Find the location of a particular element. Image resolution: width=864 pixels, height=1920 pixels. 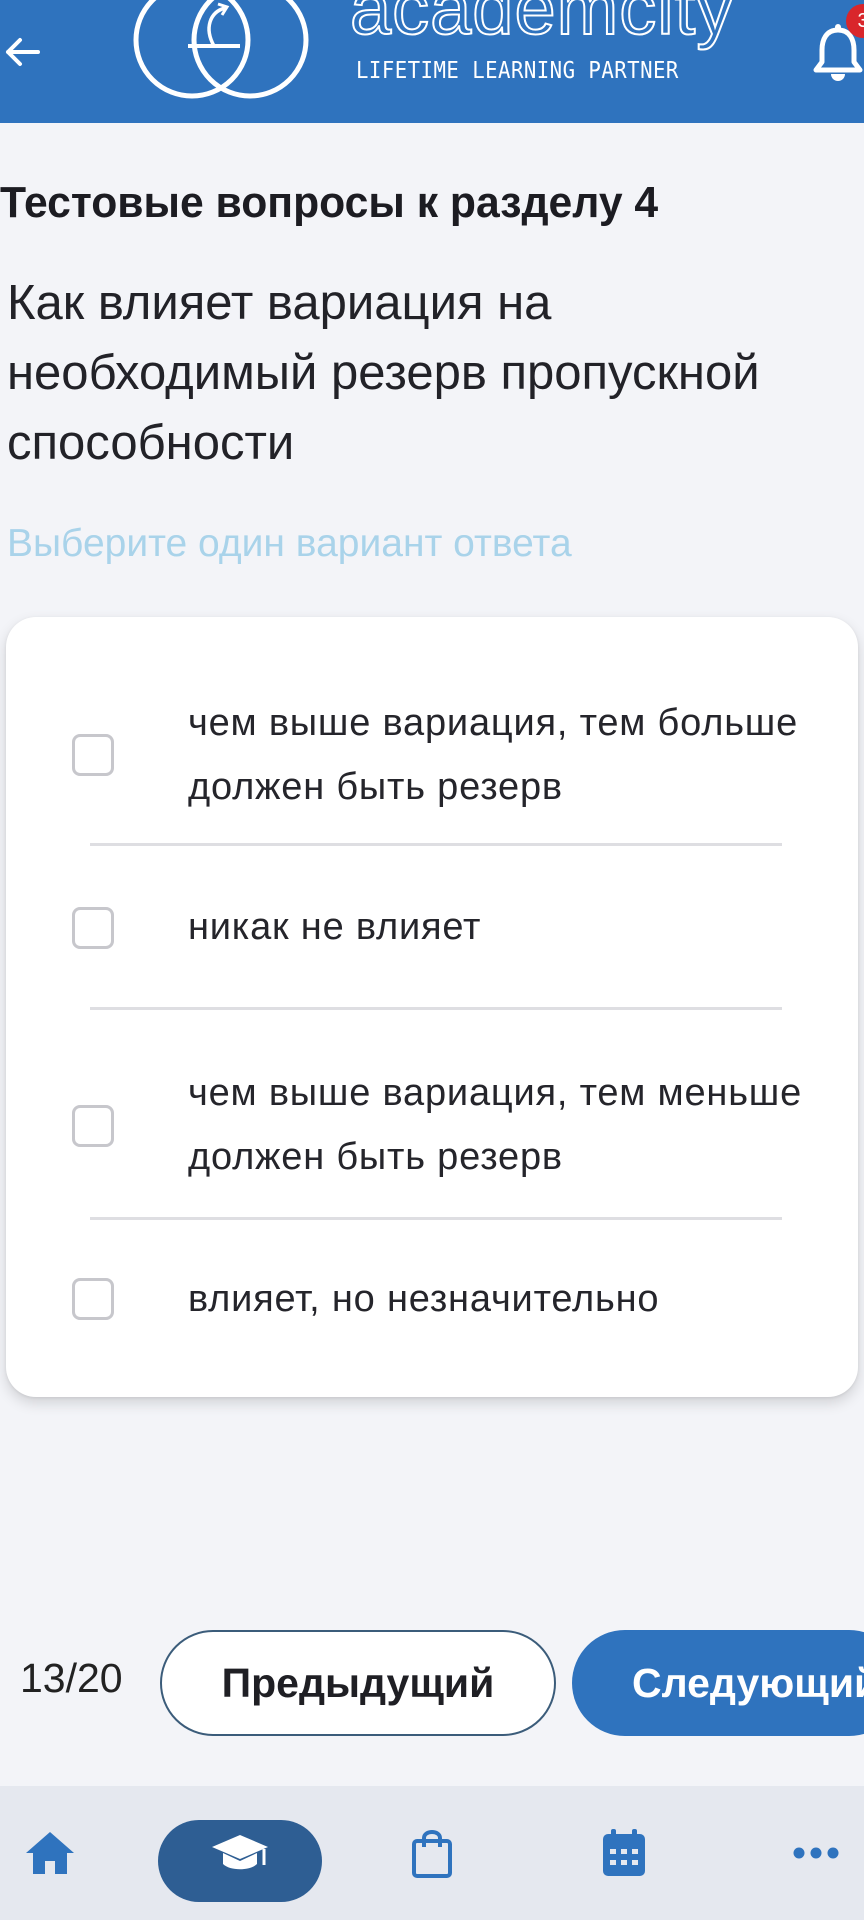

tab-more is located at coordinates (810, 1853).